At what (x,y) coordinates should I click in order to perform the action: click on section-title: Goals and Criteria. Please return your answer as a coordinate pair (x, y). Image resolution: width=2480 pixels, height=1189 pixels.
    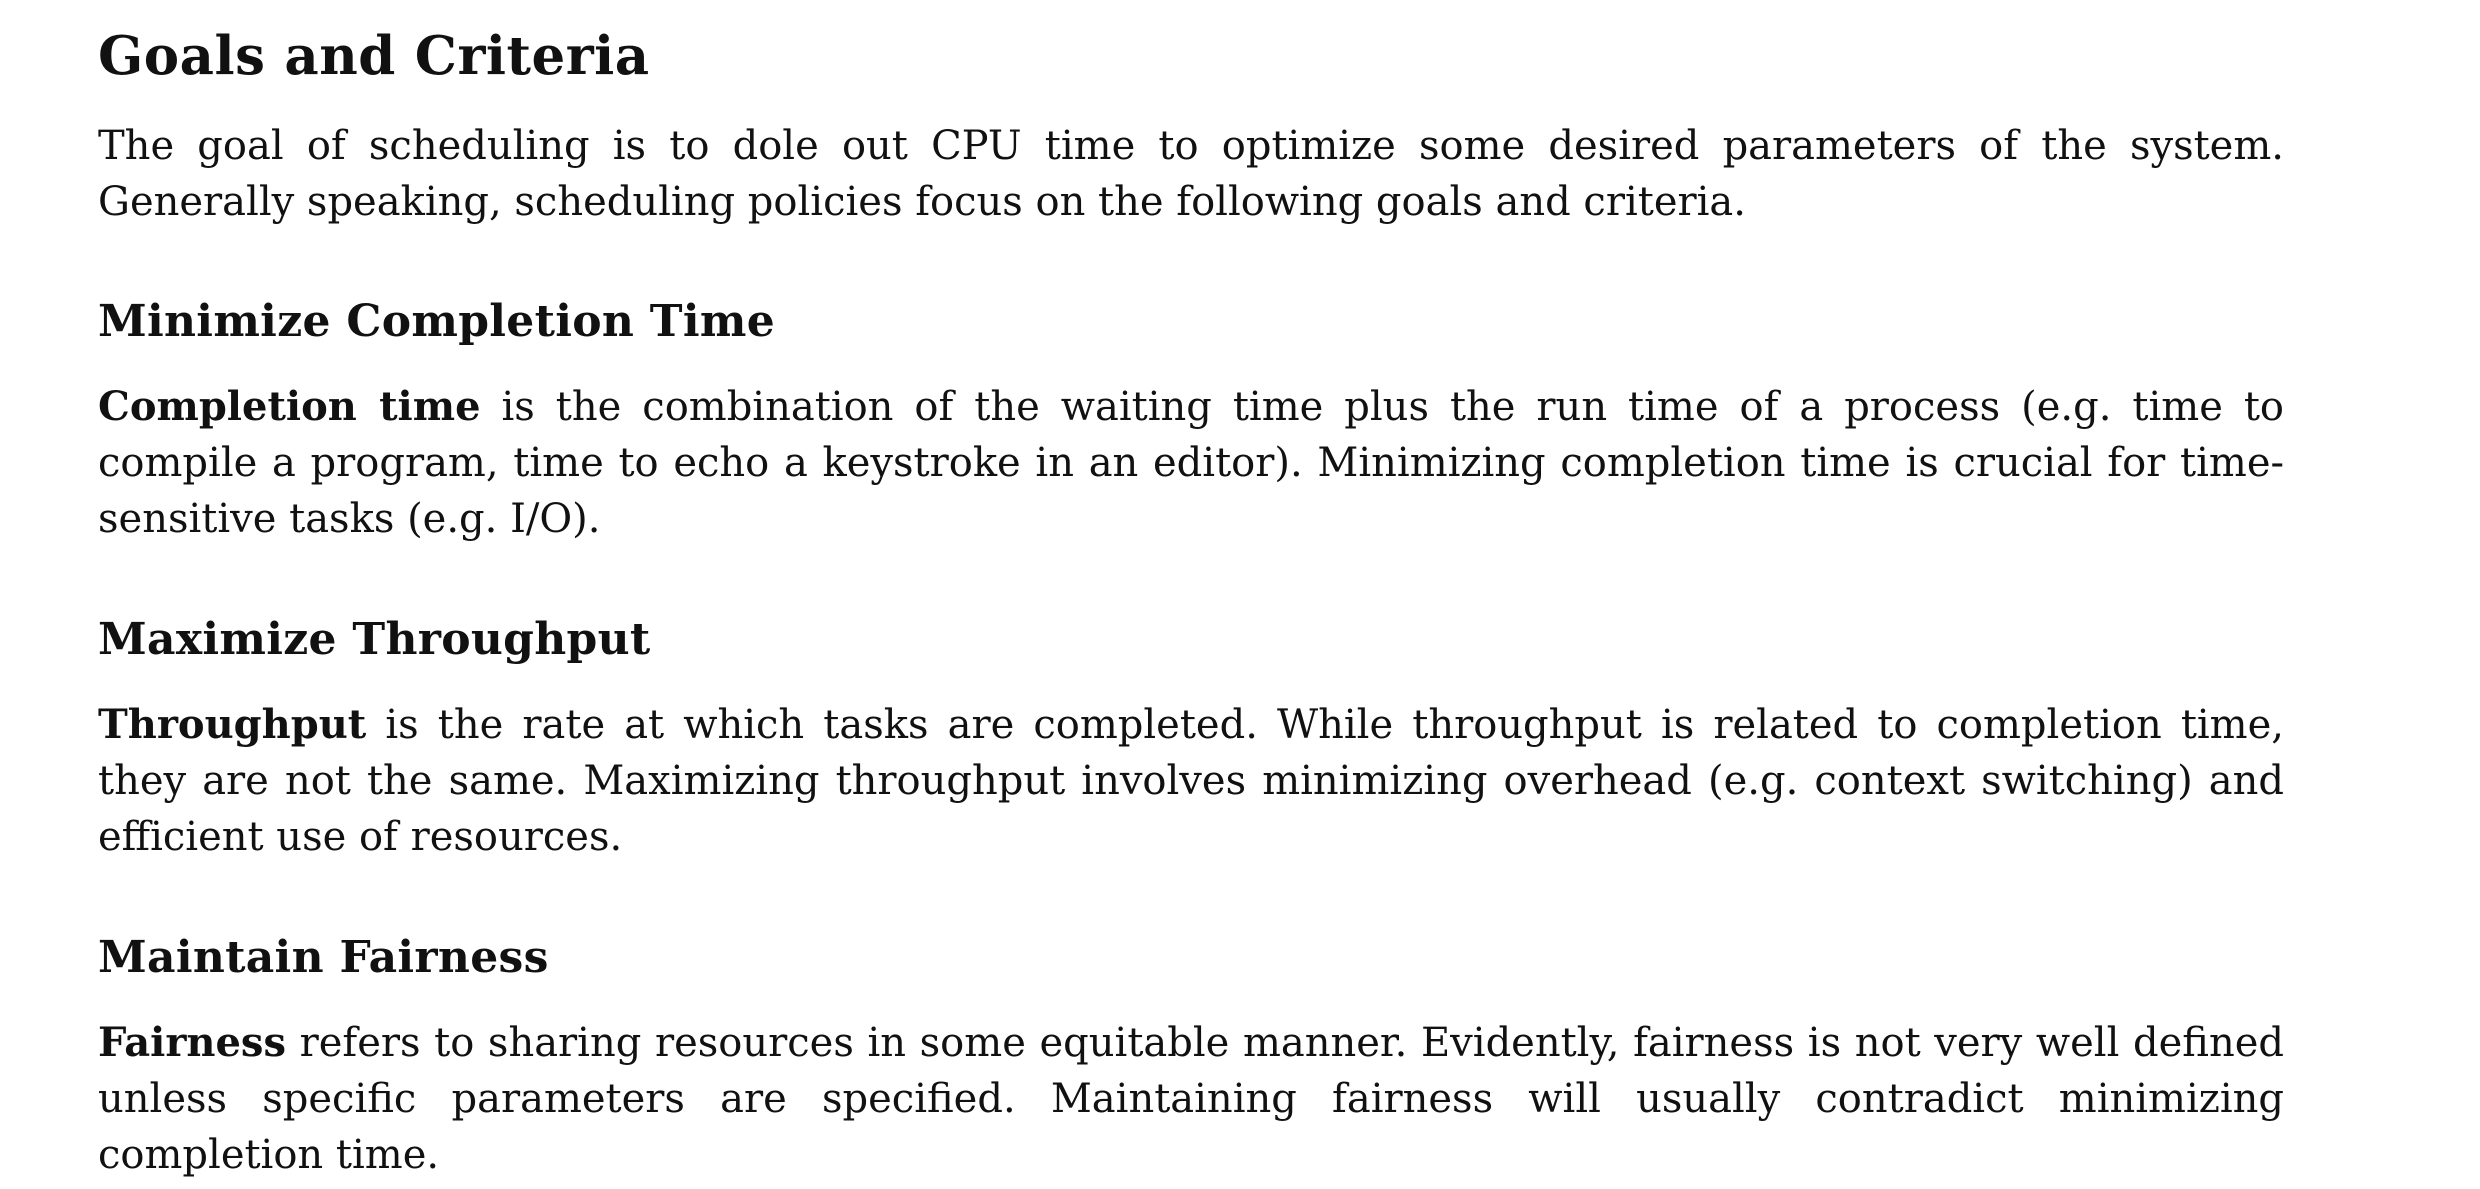
    Looking at the image, I should click on (374, 56).